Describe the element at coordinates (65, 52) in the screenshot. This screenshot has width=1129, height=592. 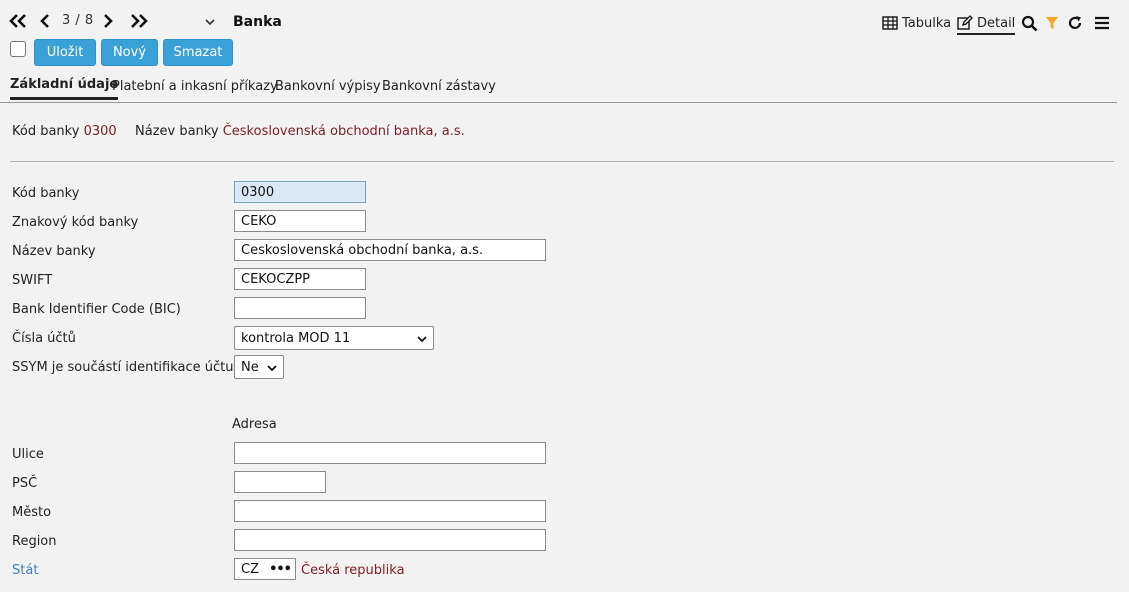
I see `save-button: Uložit` at that location.